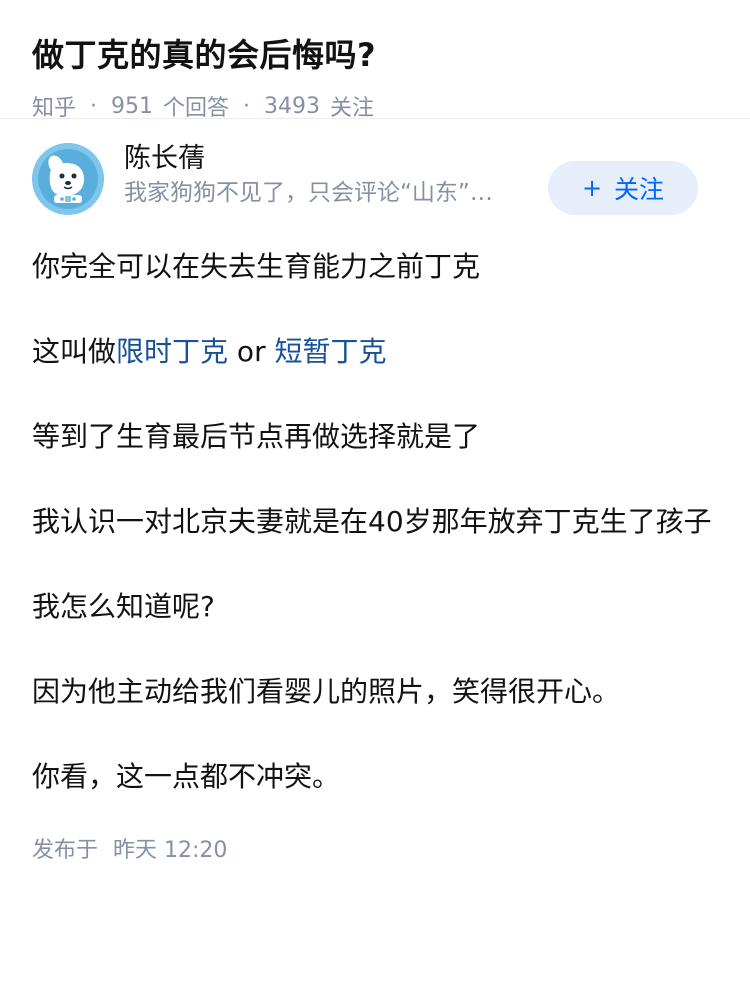  I want to click on follow-button: + 关注, so click(623, 188).